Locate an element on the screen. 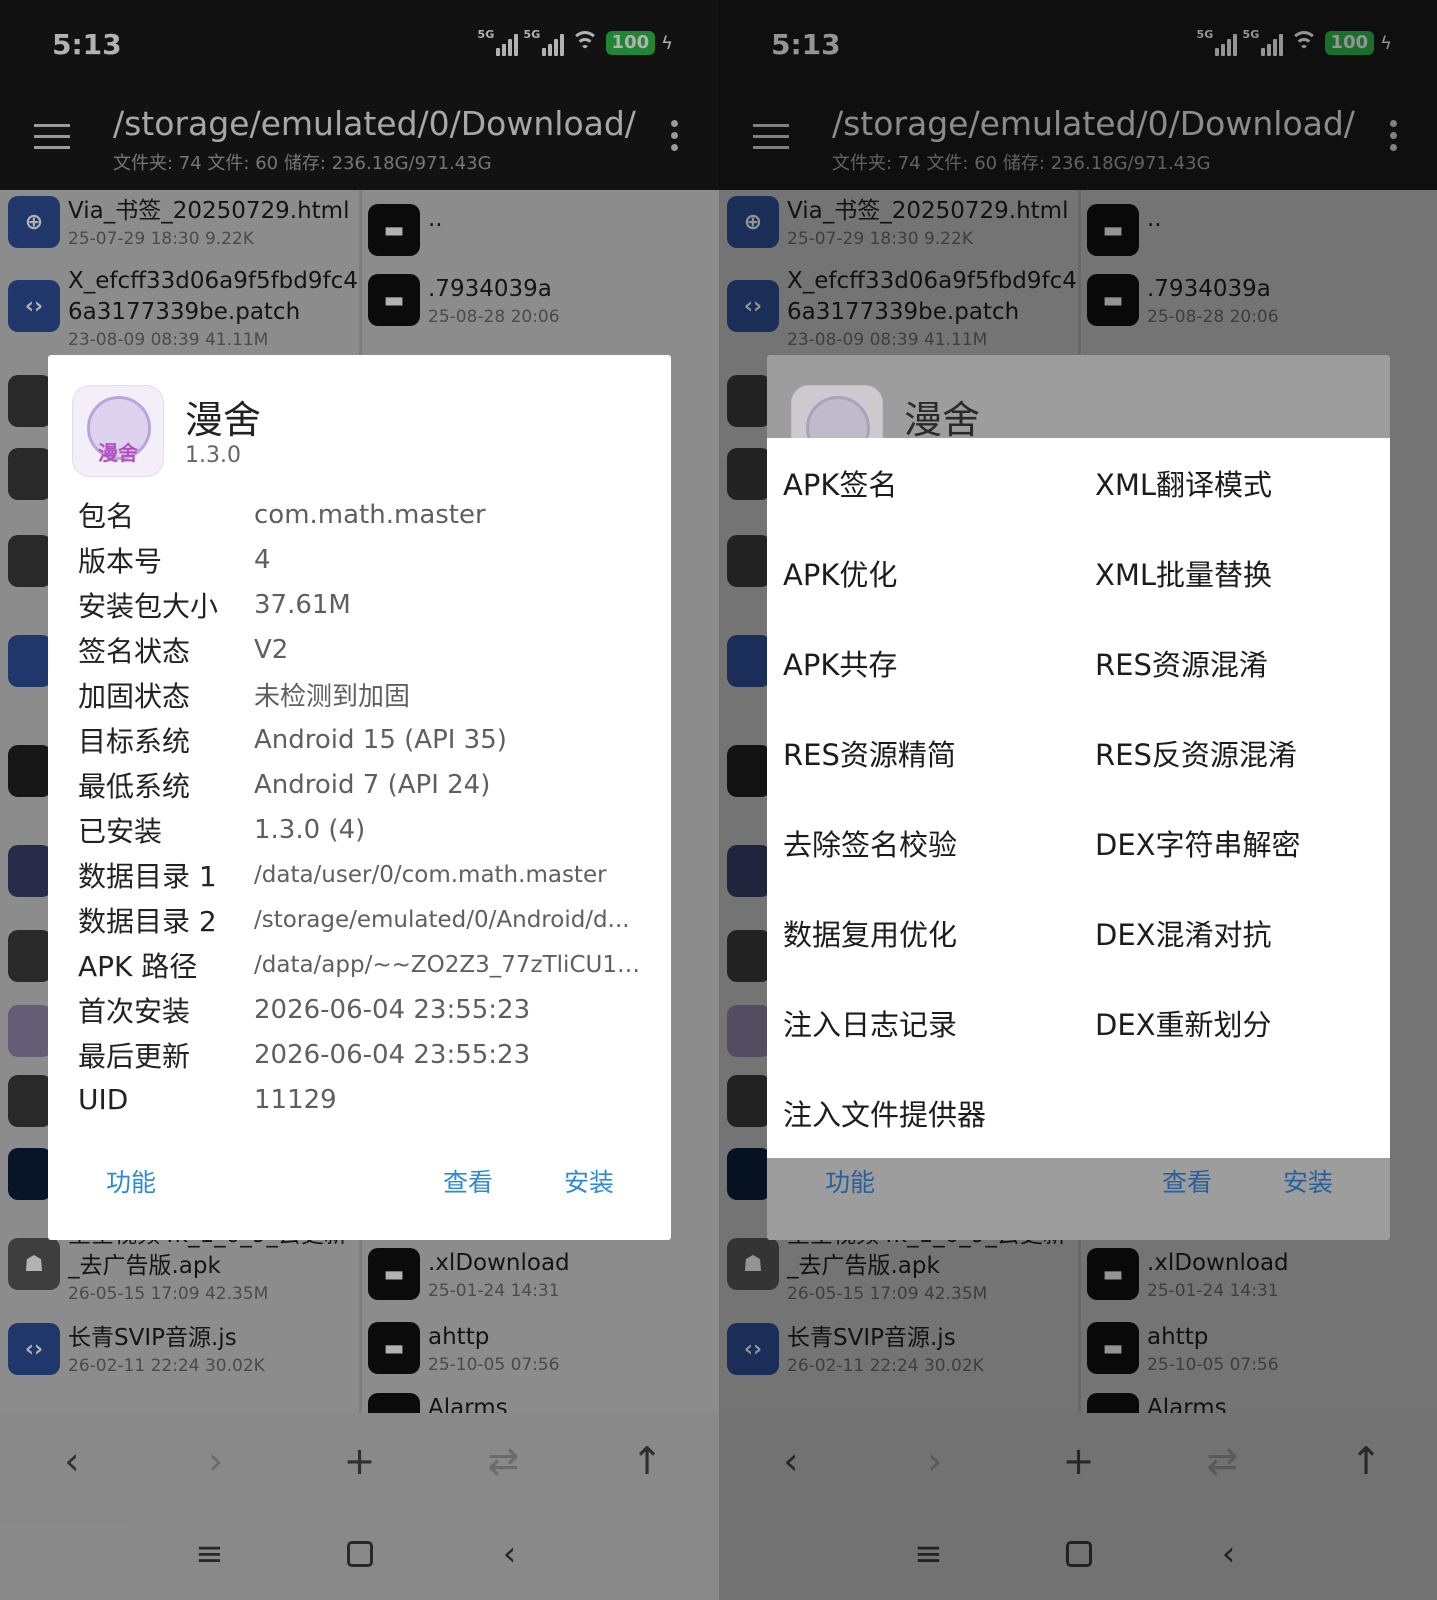 This screenshot has height=1600, width=1437. menu-item-xml-batch-replace: XML批量替换 is located at coordinates (1239, 573).